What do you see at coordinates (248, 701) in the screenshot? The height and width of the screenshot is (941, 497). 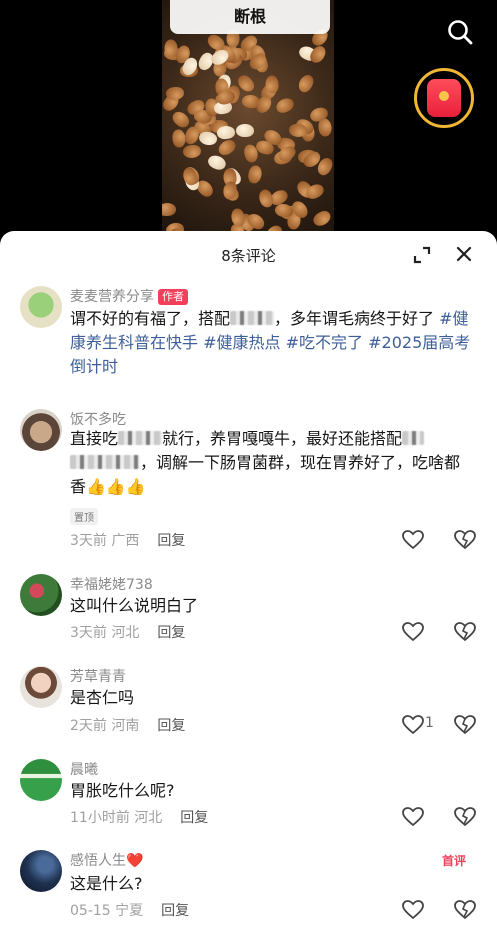 I see `comment-item: 芳草青青 是杏仁吗 2天前 河南 回复 1` at bounding box center [248, 701].